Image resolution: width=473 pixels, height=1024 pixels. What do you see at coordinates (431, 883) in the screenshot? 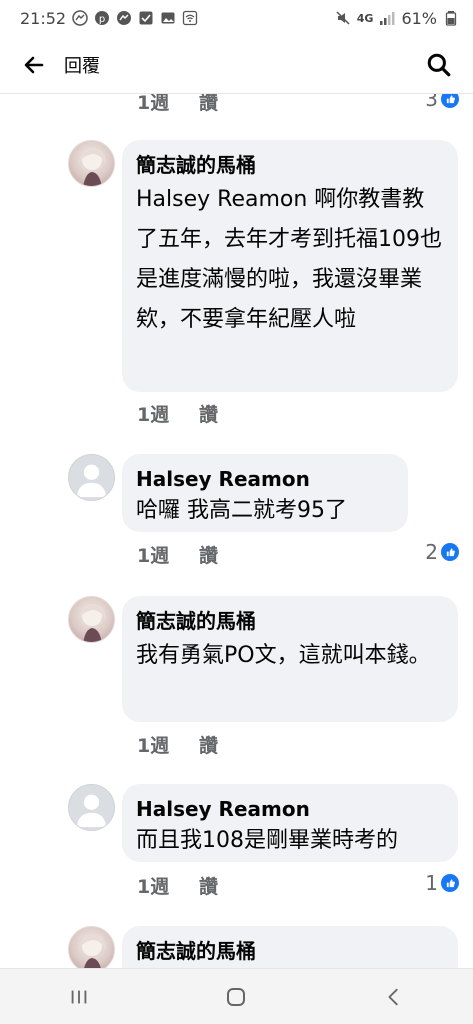
I see `reaction-number: 1` at bounding box center [431, 883].